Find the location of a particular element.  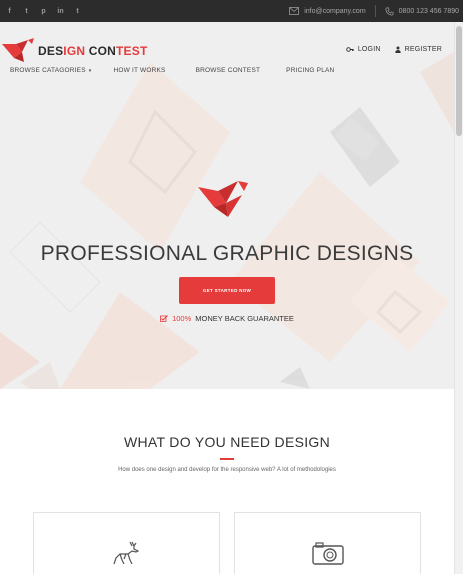

login-link: LOGIN is located at coordinates (363, 49).